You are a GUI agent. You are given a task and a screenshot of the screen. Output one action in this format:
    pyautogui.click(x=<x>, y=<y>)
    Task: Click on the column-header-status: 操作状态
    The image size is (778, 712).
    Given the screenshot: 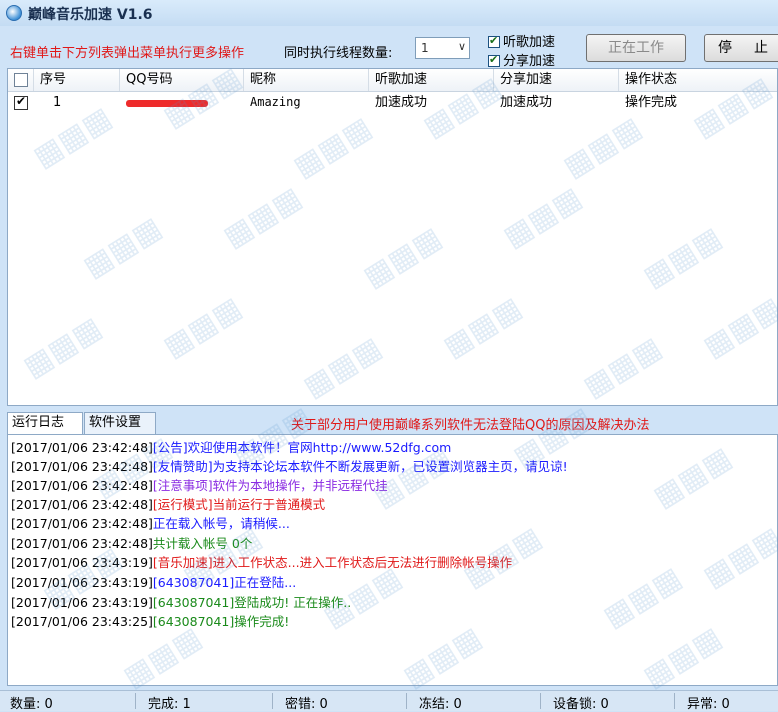 What is the action you would take?
    pyautogui.click(x=698, y=80)
    